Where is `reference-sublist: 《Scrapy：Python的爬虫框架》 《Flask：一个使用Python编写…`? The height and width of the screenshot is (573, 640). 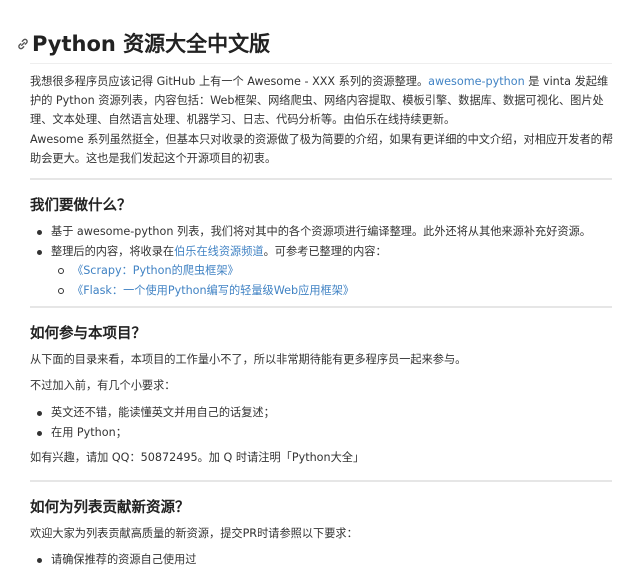
reference-sublist: 《Scrapy：Python的爬虫框架》 《Flask：一个使用Python编写… is located at coordinates (332, 280).